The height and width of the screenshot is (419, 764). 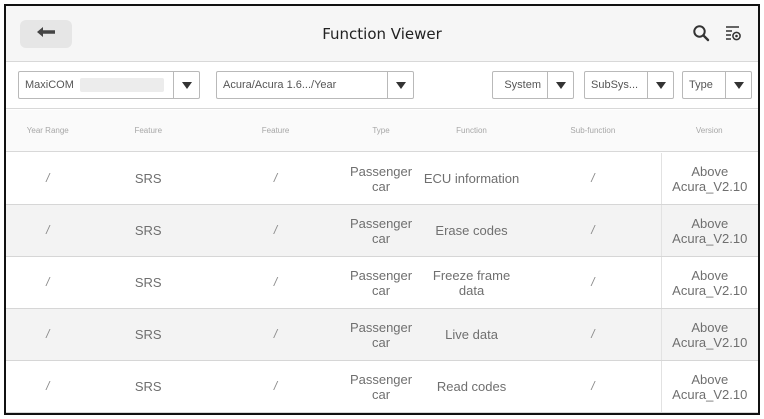 I want to click on column-header: Year Range, so click(x=48, y=130).